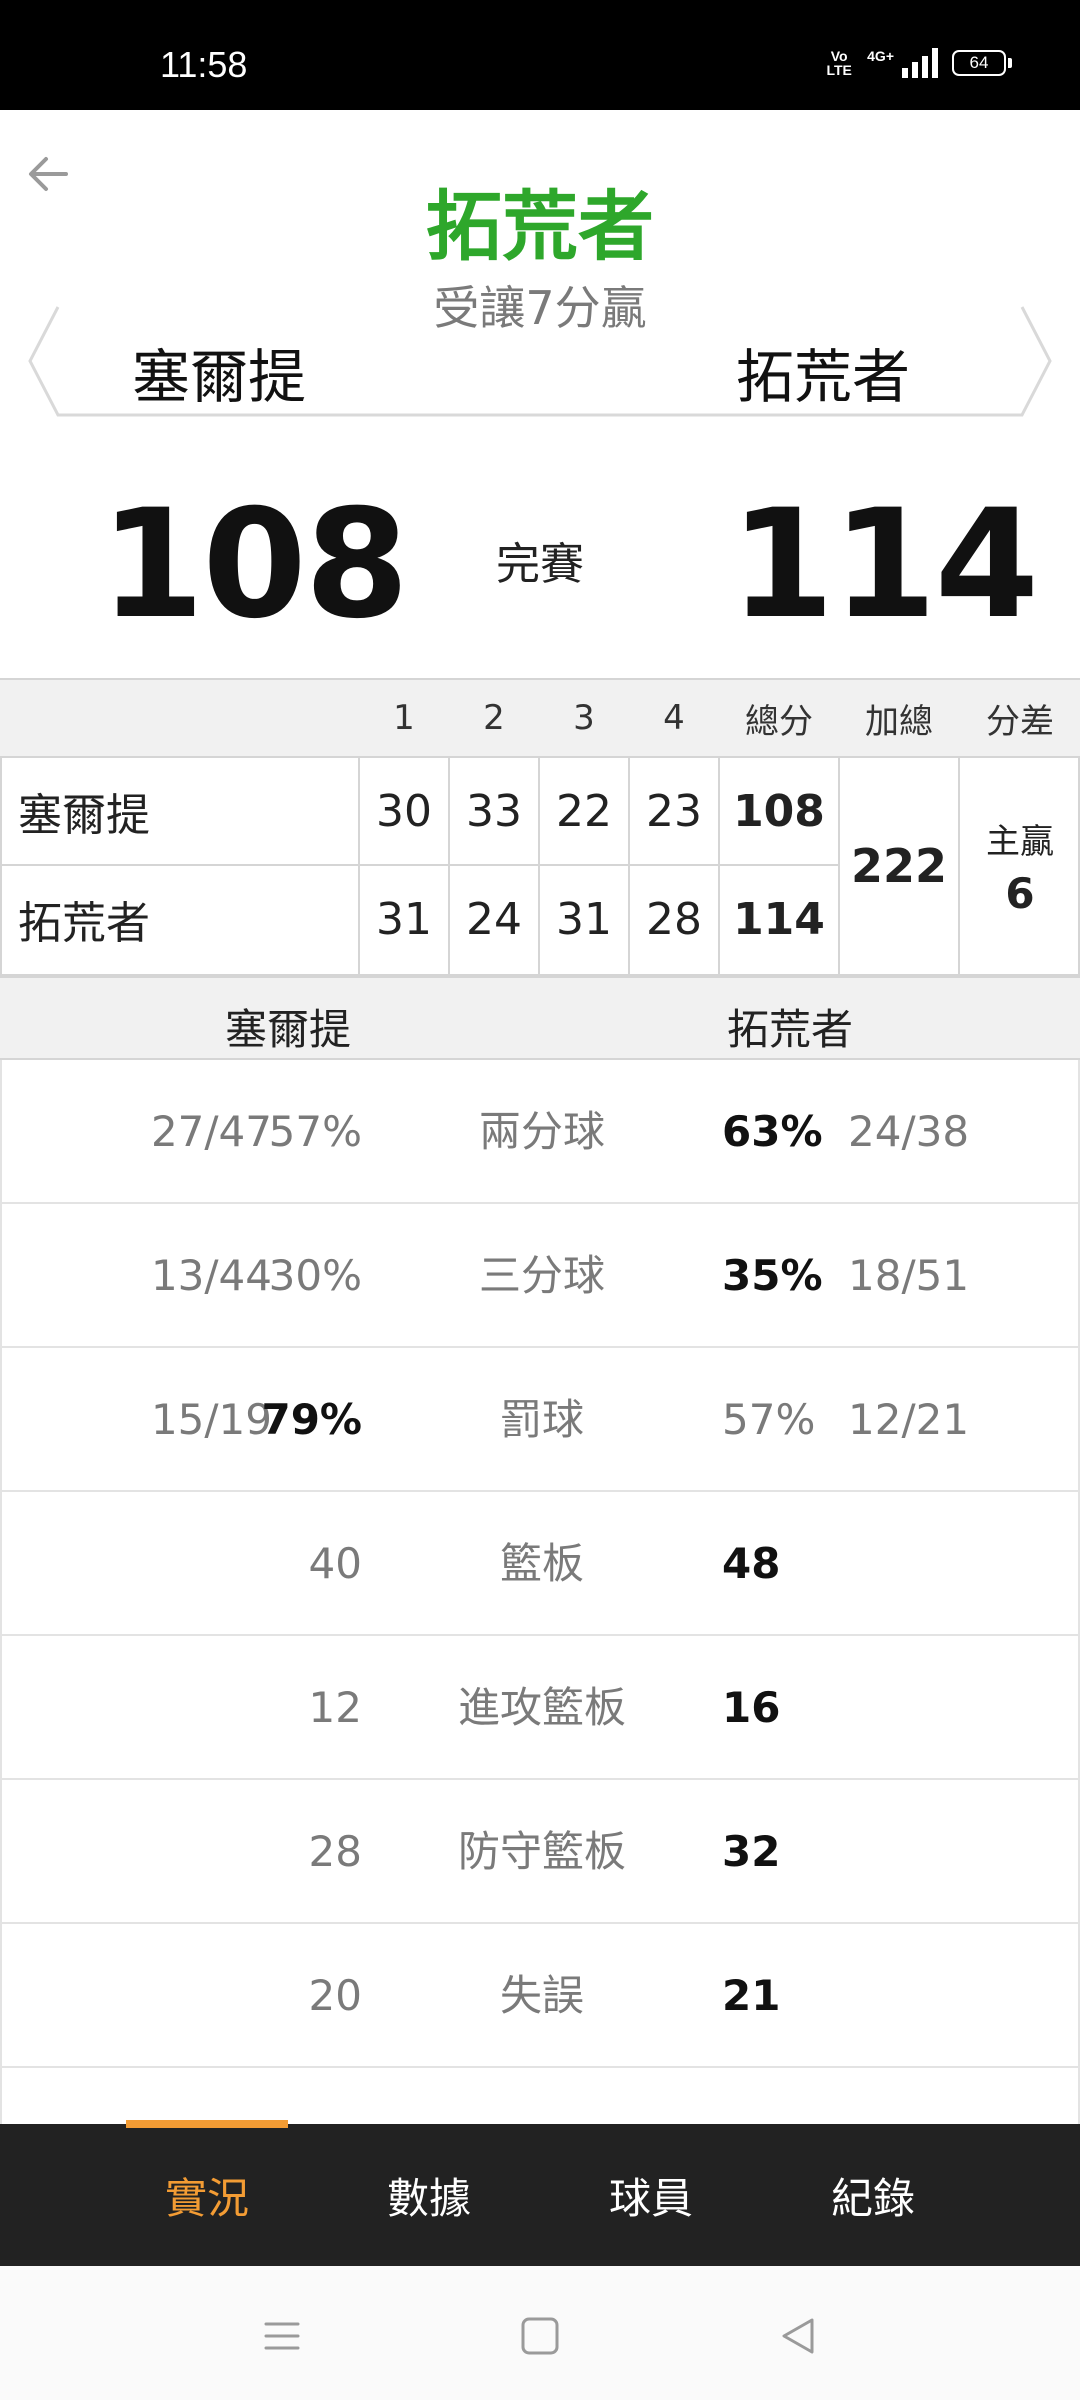  Describe the element at coordinates (979, 63) in the screenshot. I see `battery-level: 64` at that location.